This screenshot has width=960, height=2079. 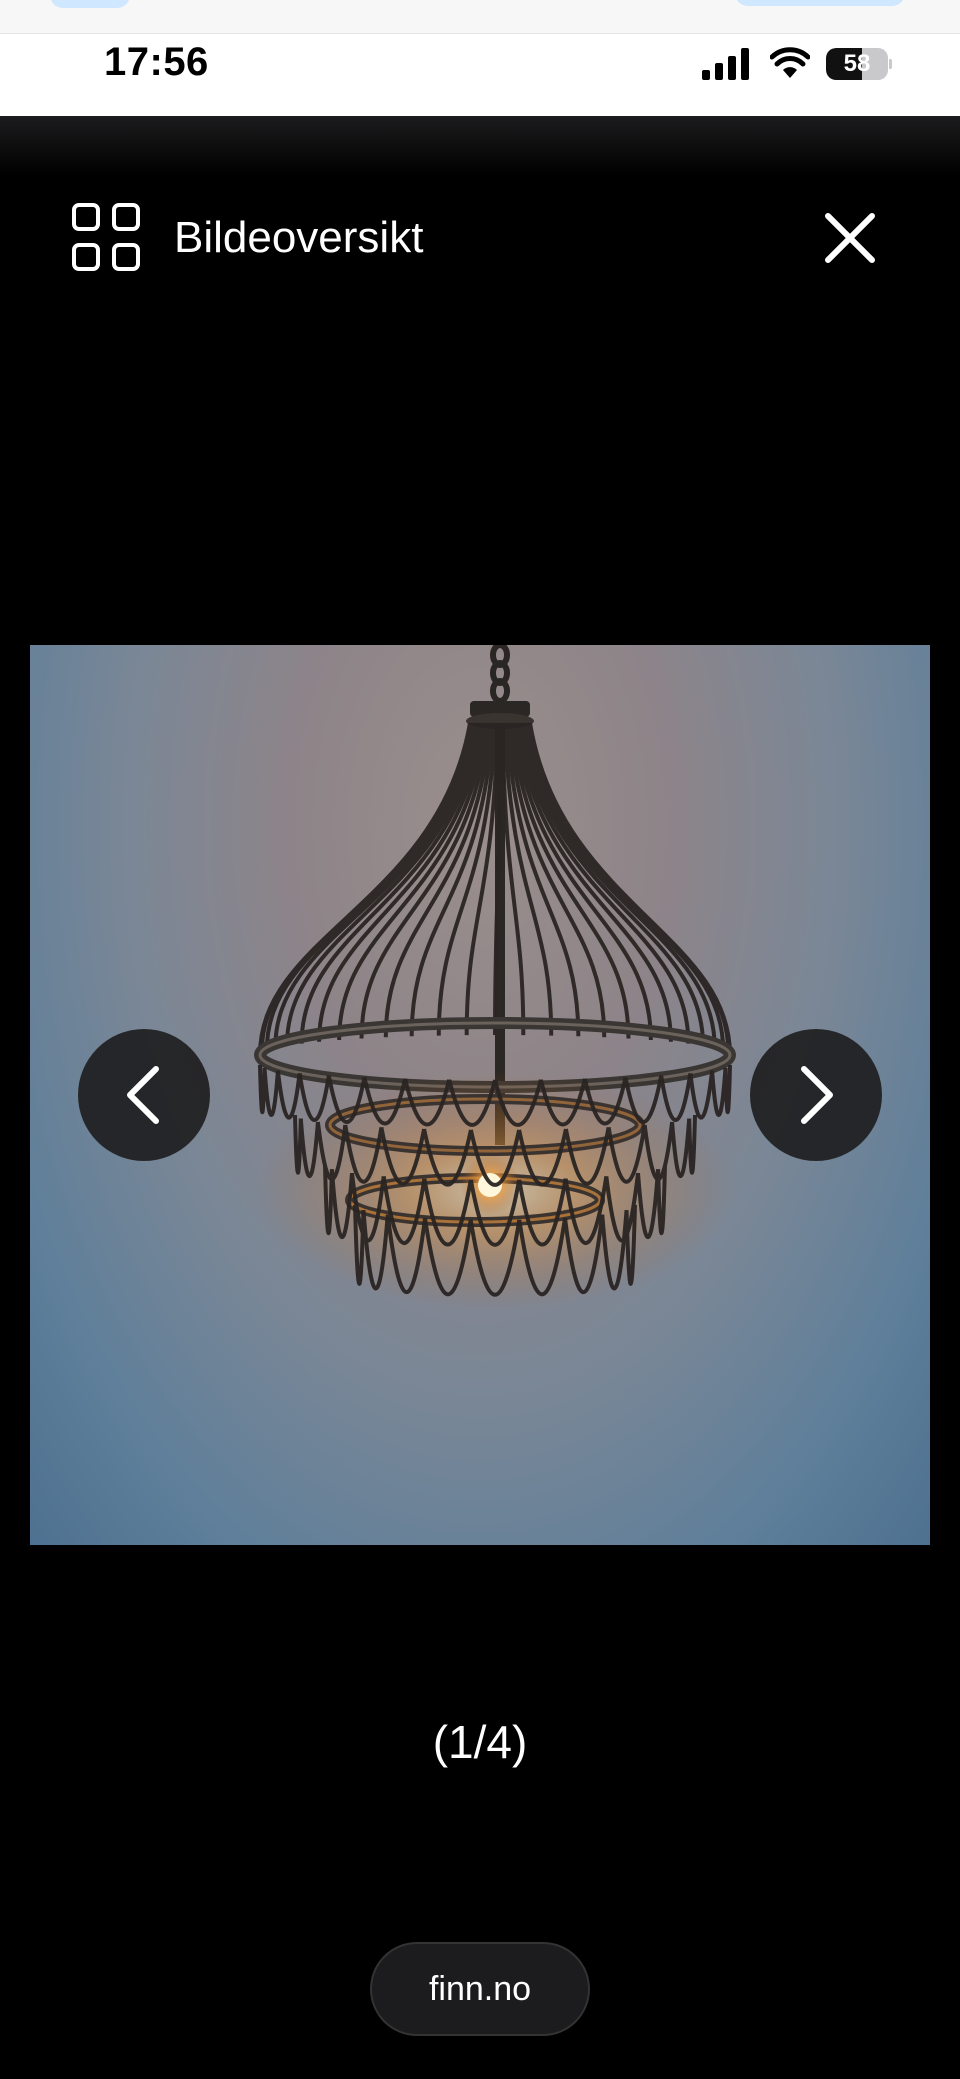 I want to click on battery-percentage: 58, so click(x=857, y=63).